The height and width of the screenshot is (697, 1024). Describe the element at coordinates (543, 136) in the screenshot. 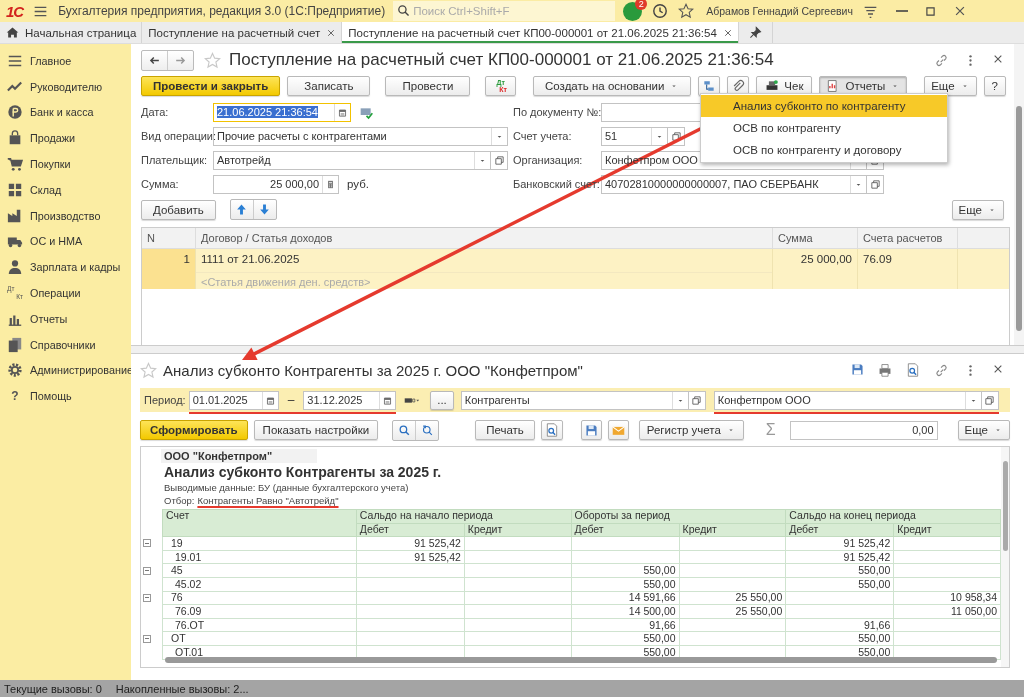

I see `field-label: Счет учета:` at that location.